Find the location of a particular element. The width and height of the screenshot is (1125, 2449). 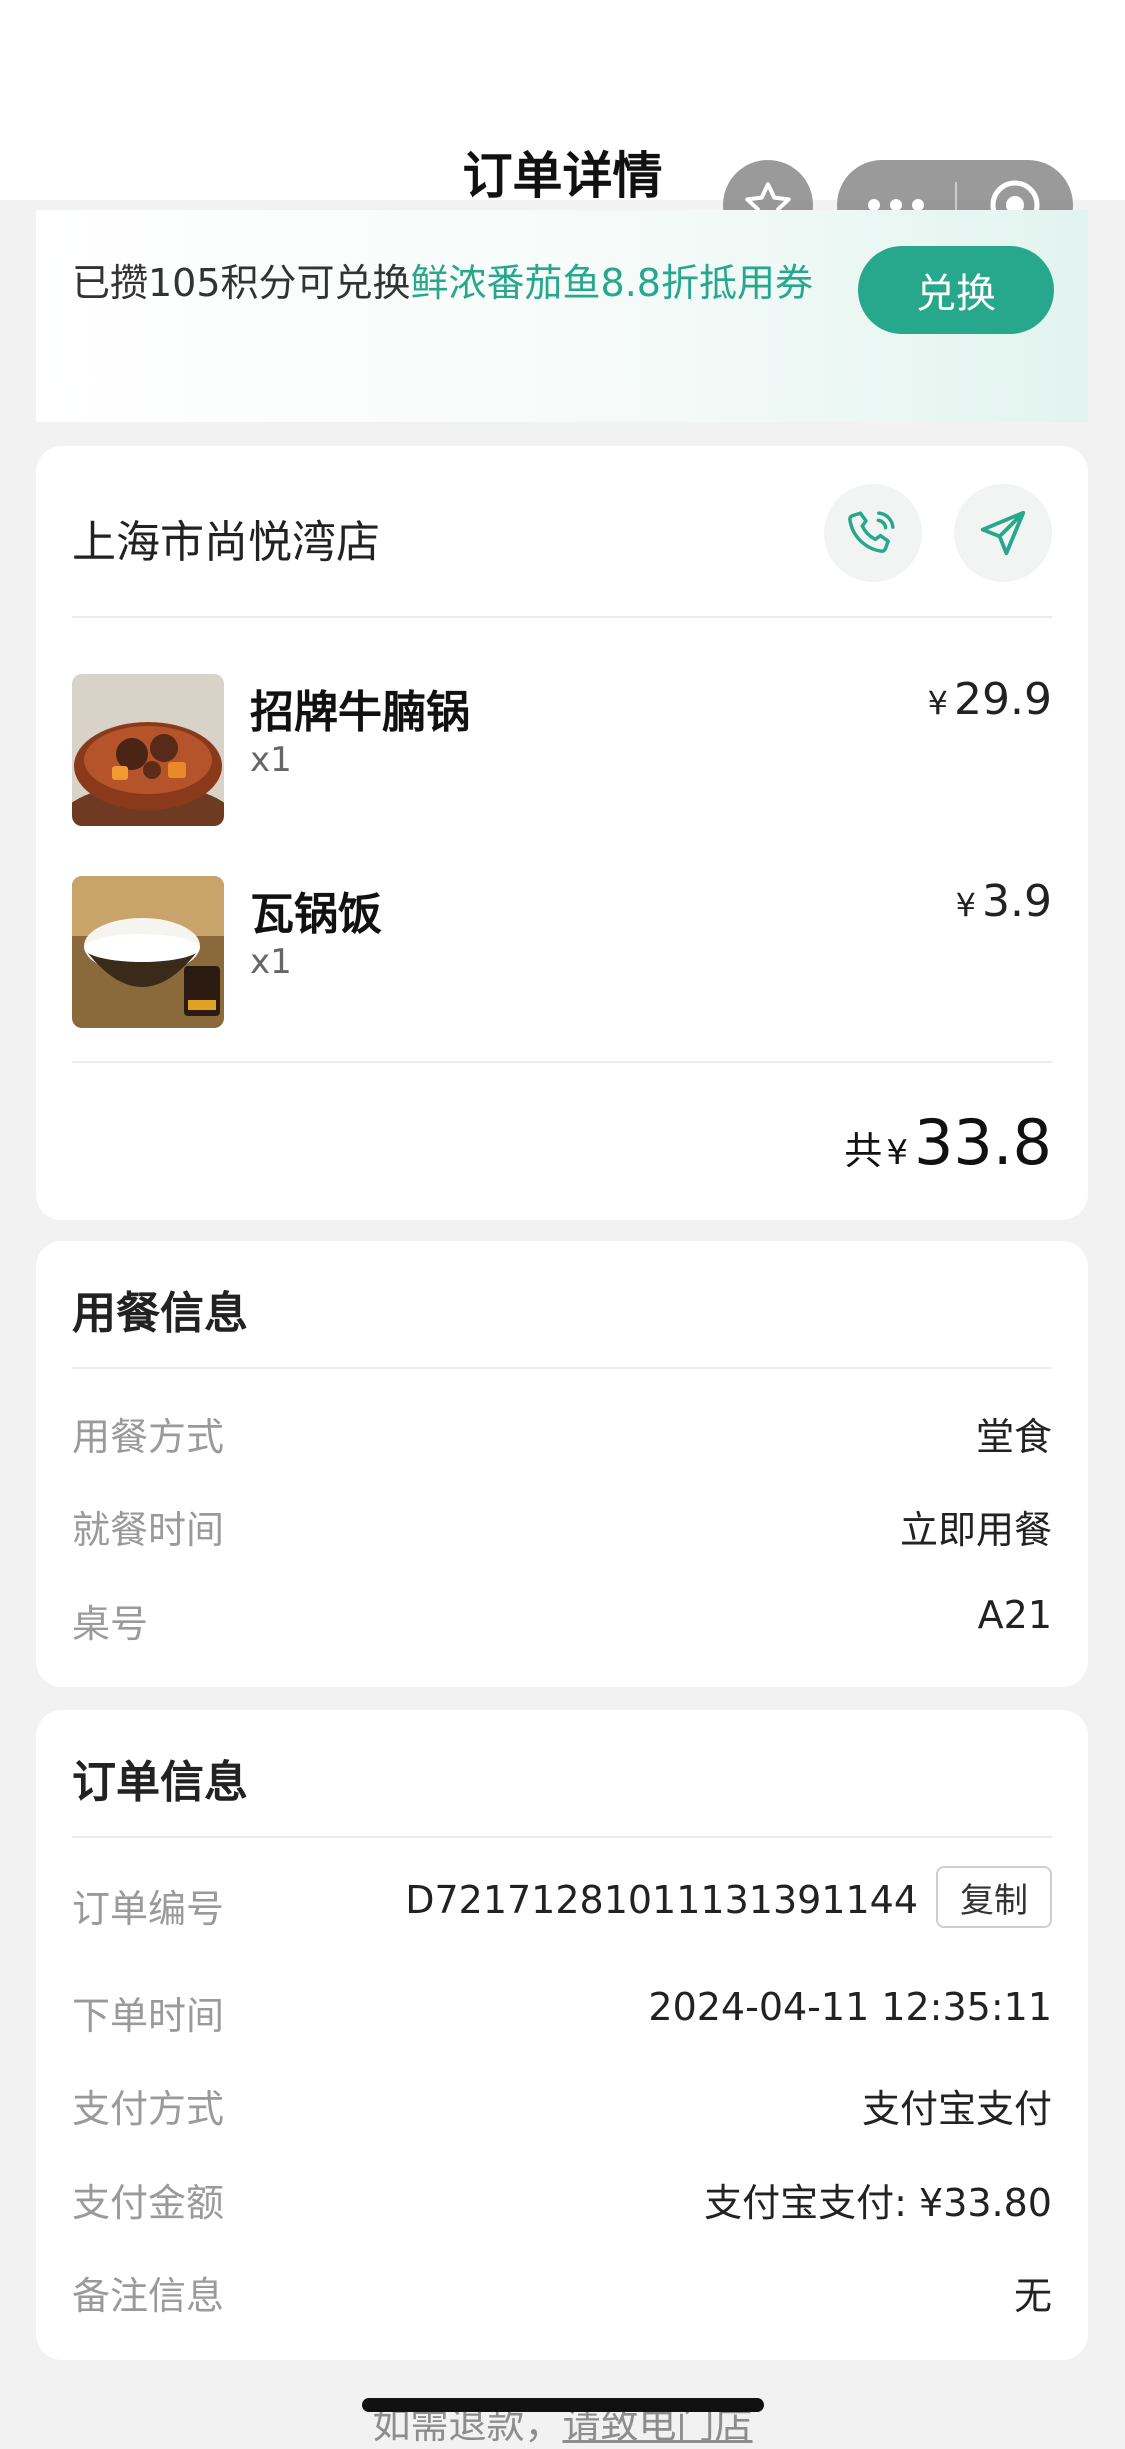

item-price-value: 3.9 is located at coordinates (1017, 901).